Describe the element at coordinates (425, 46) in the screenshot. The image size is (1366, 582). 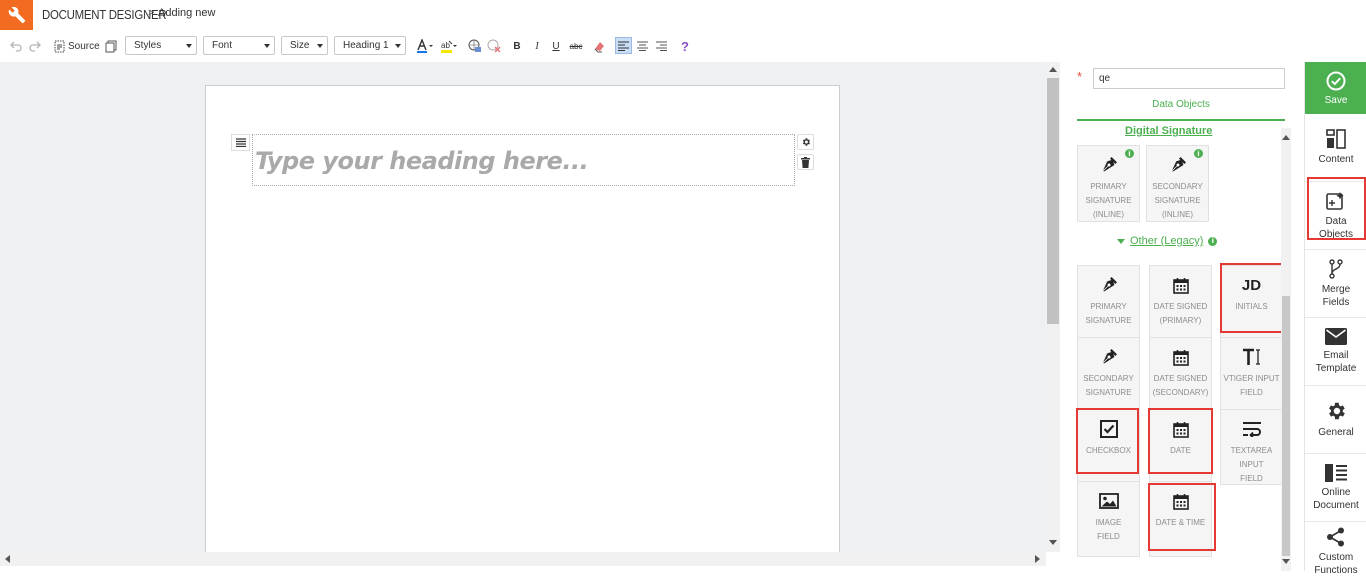
I see `text-color-icon` at that location.